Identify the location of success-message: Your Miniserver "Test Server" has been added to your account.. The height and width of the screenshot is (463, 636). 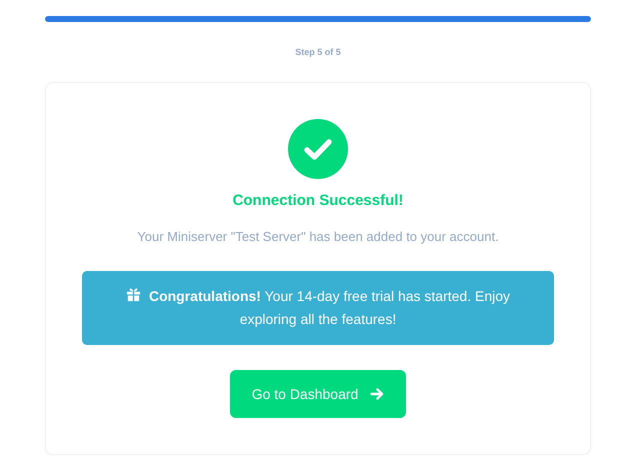
(318, 237).